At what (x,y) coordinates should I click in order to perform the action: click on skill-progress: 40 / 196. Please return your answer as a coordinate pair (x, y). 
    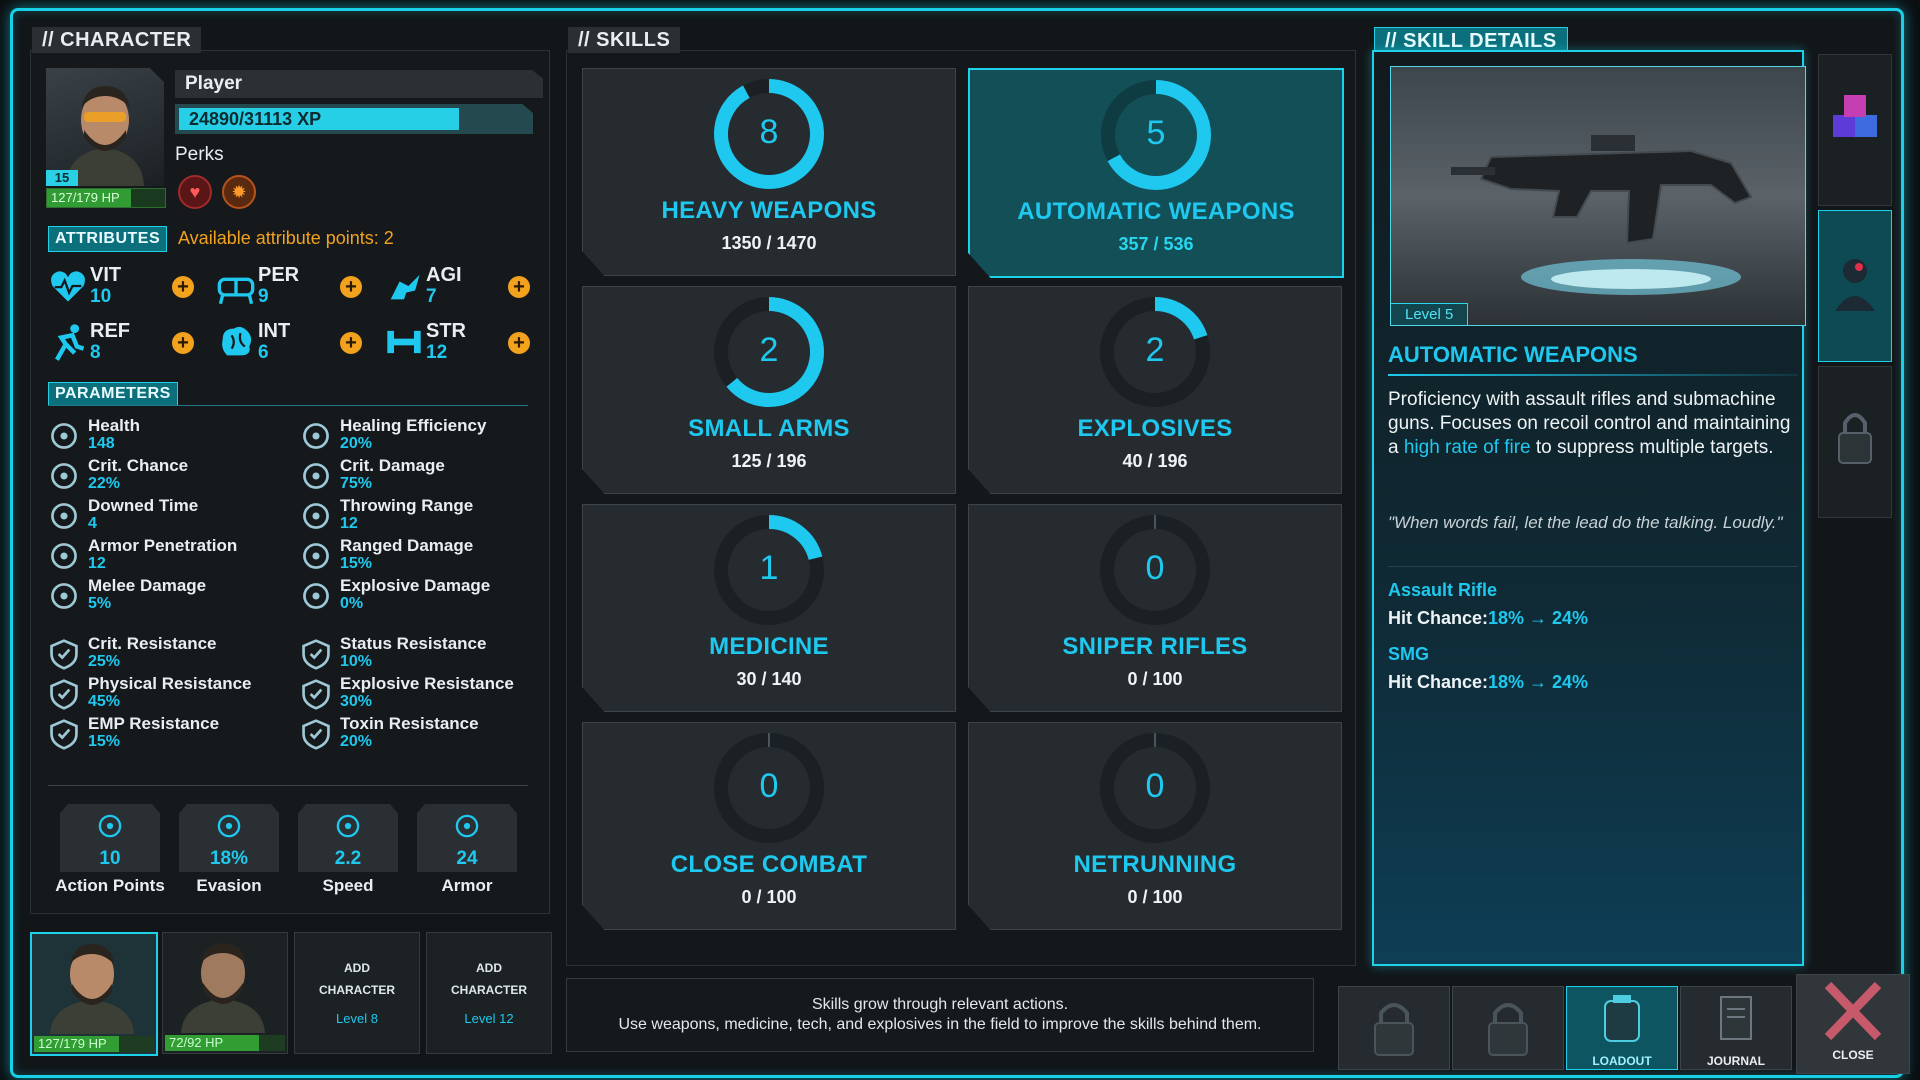
    Looking at the image, I should click on (1155, 461).